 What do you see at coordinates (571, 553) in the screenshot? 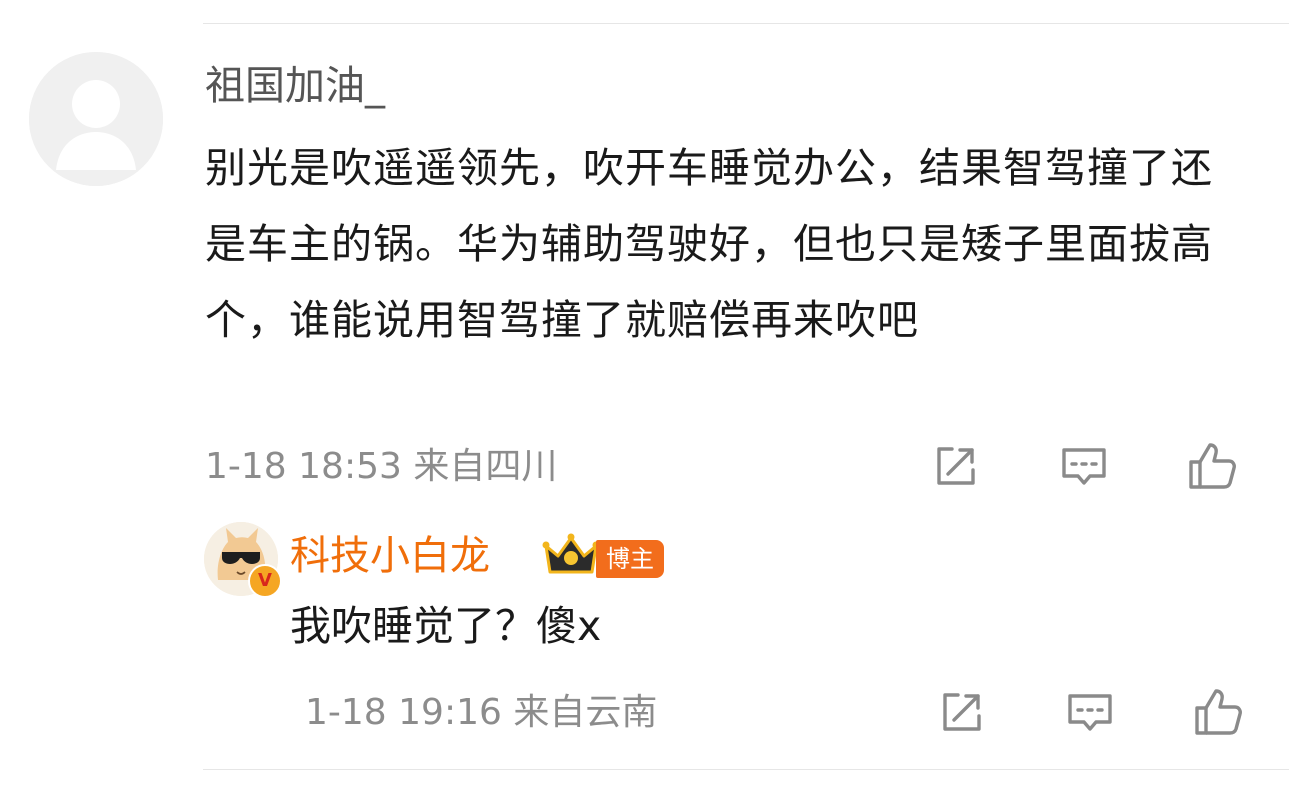
I see `crown-icon` at bounding box center [571, 553].